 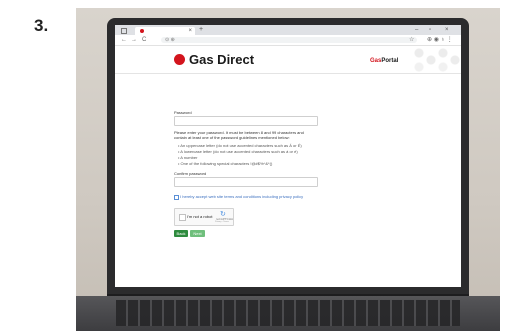 I want to click on recaptcha-label: I'm not a robot, so click(x=200, y=216).